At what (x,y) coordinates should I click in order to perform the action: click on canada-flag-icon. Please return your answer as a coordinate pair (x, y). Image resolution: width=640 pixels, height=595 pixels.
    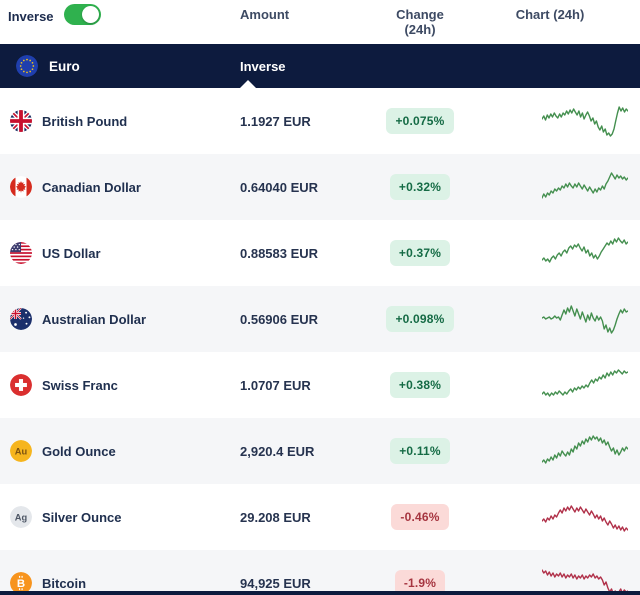
    Looking at the image, I should click on (21, 187).